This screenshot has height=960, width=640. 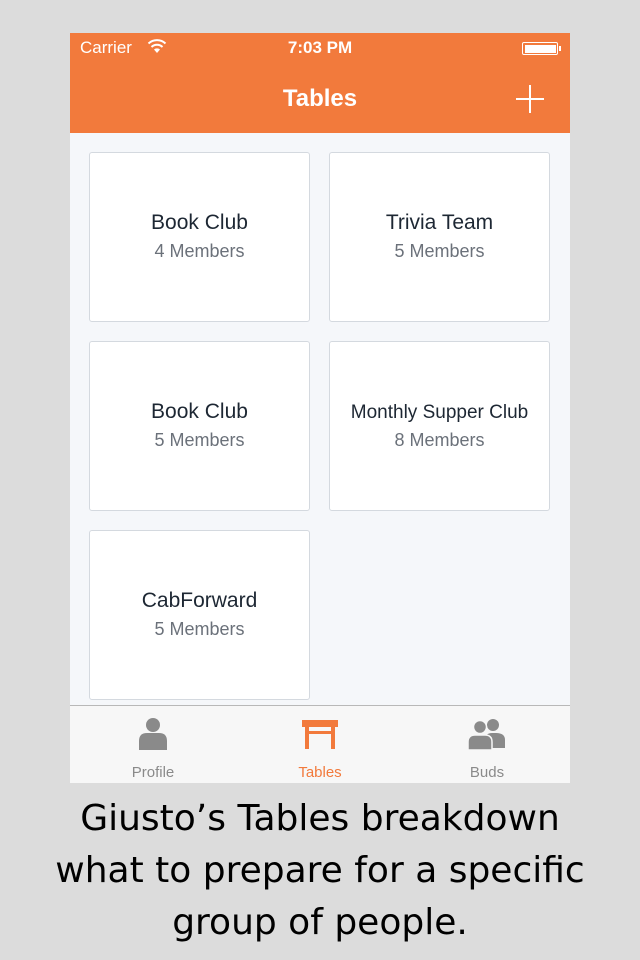 What do you see at coordinates (530, 99) in the screenshot?
I see `plus-icon` at bounding box center [530, 99].